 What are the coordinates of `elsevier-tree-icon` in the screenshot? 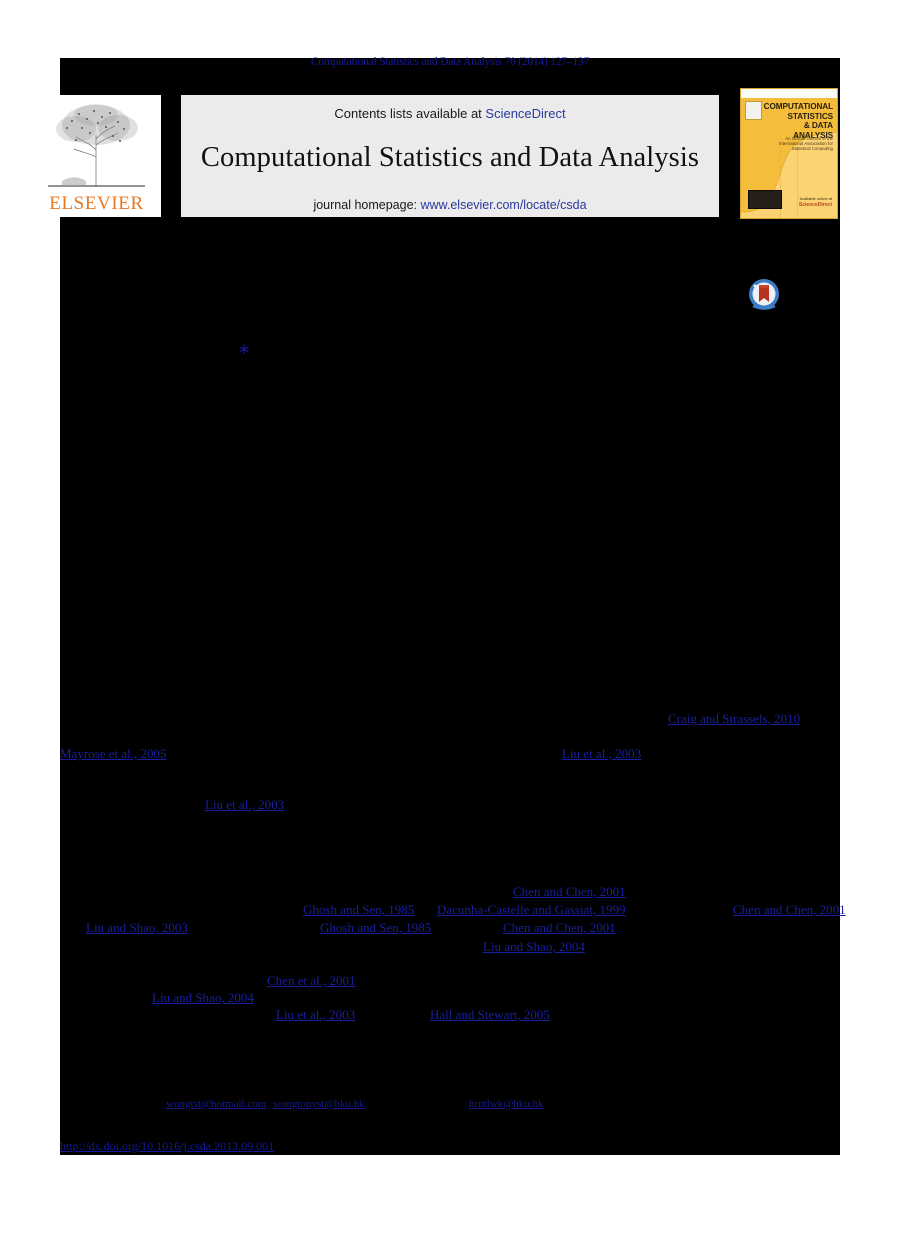 It's located at (96, 143).